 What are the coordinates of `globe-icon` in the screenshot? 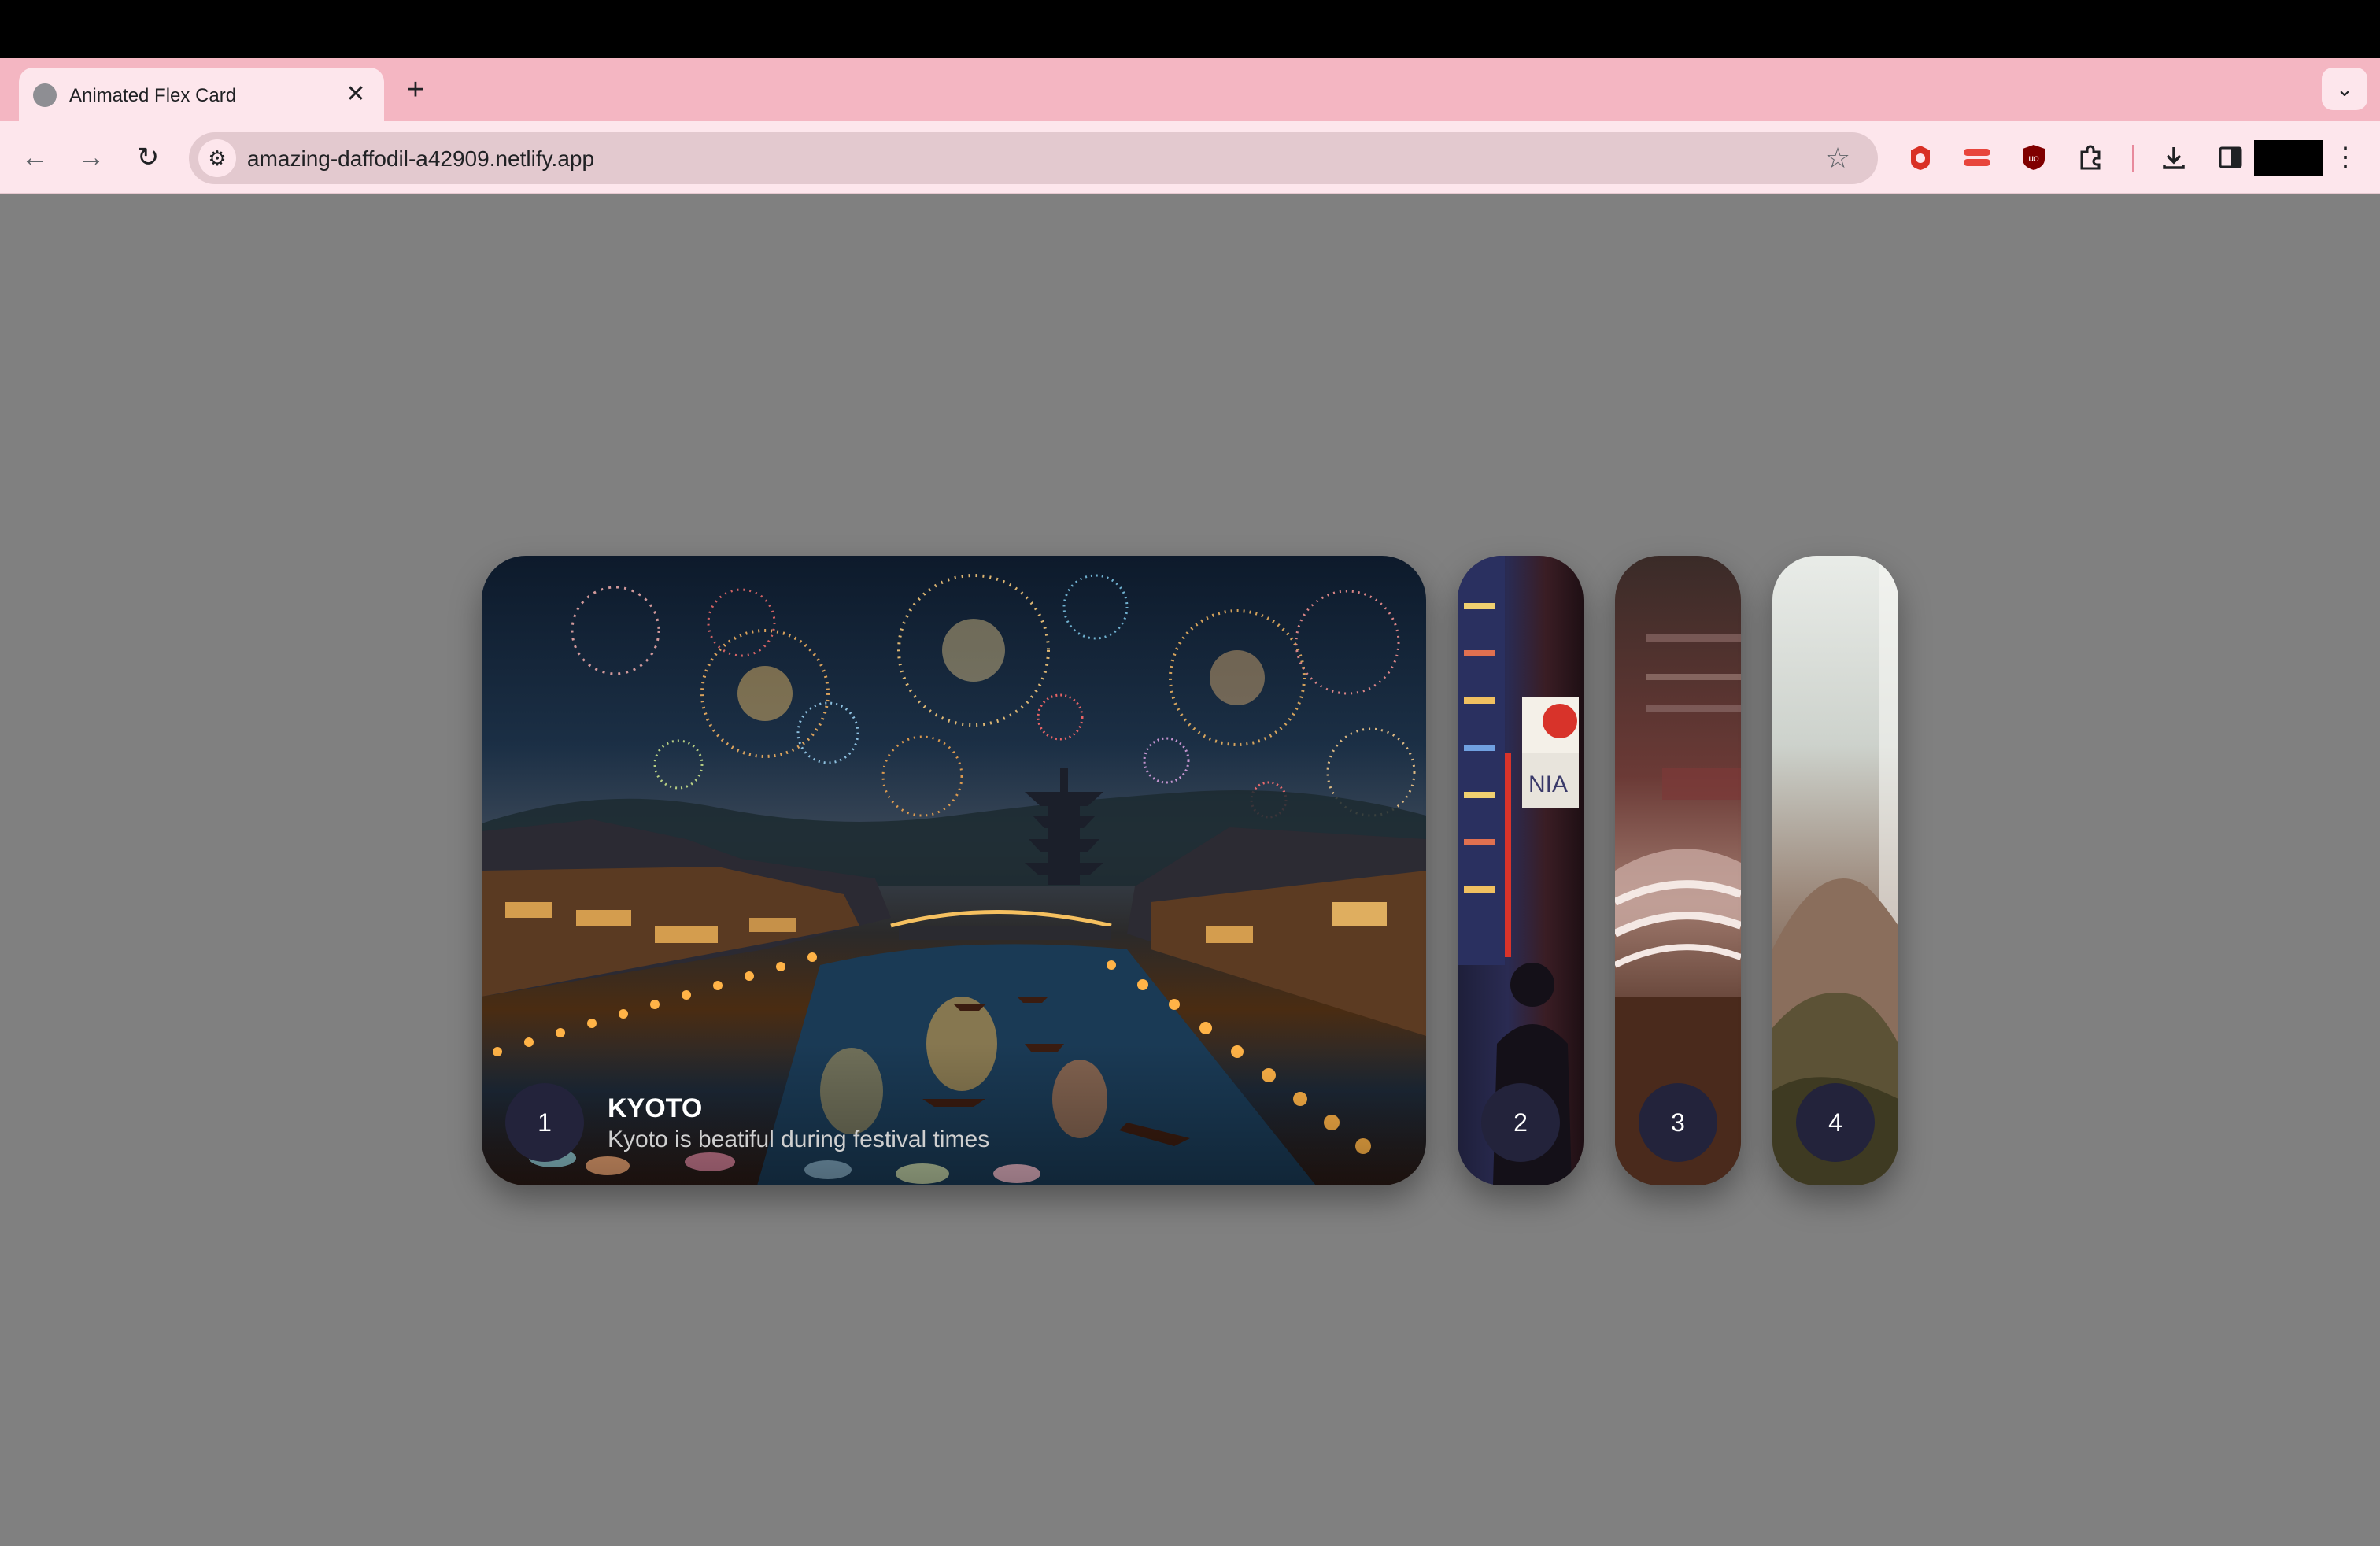 It's located at (45, 95).